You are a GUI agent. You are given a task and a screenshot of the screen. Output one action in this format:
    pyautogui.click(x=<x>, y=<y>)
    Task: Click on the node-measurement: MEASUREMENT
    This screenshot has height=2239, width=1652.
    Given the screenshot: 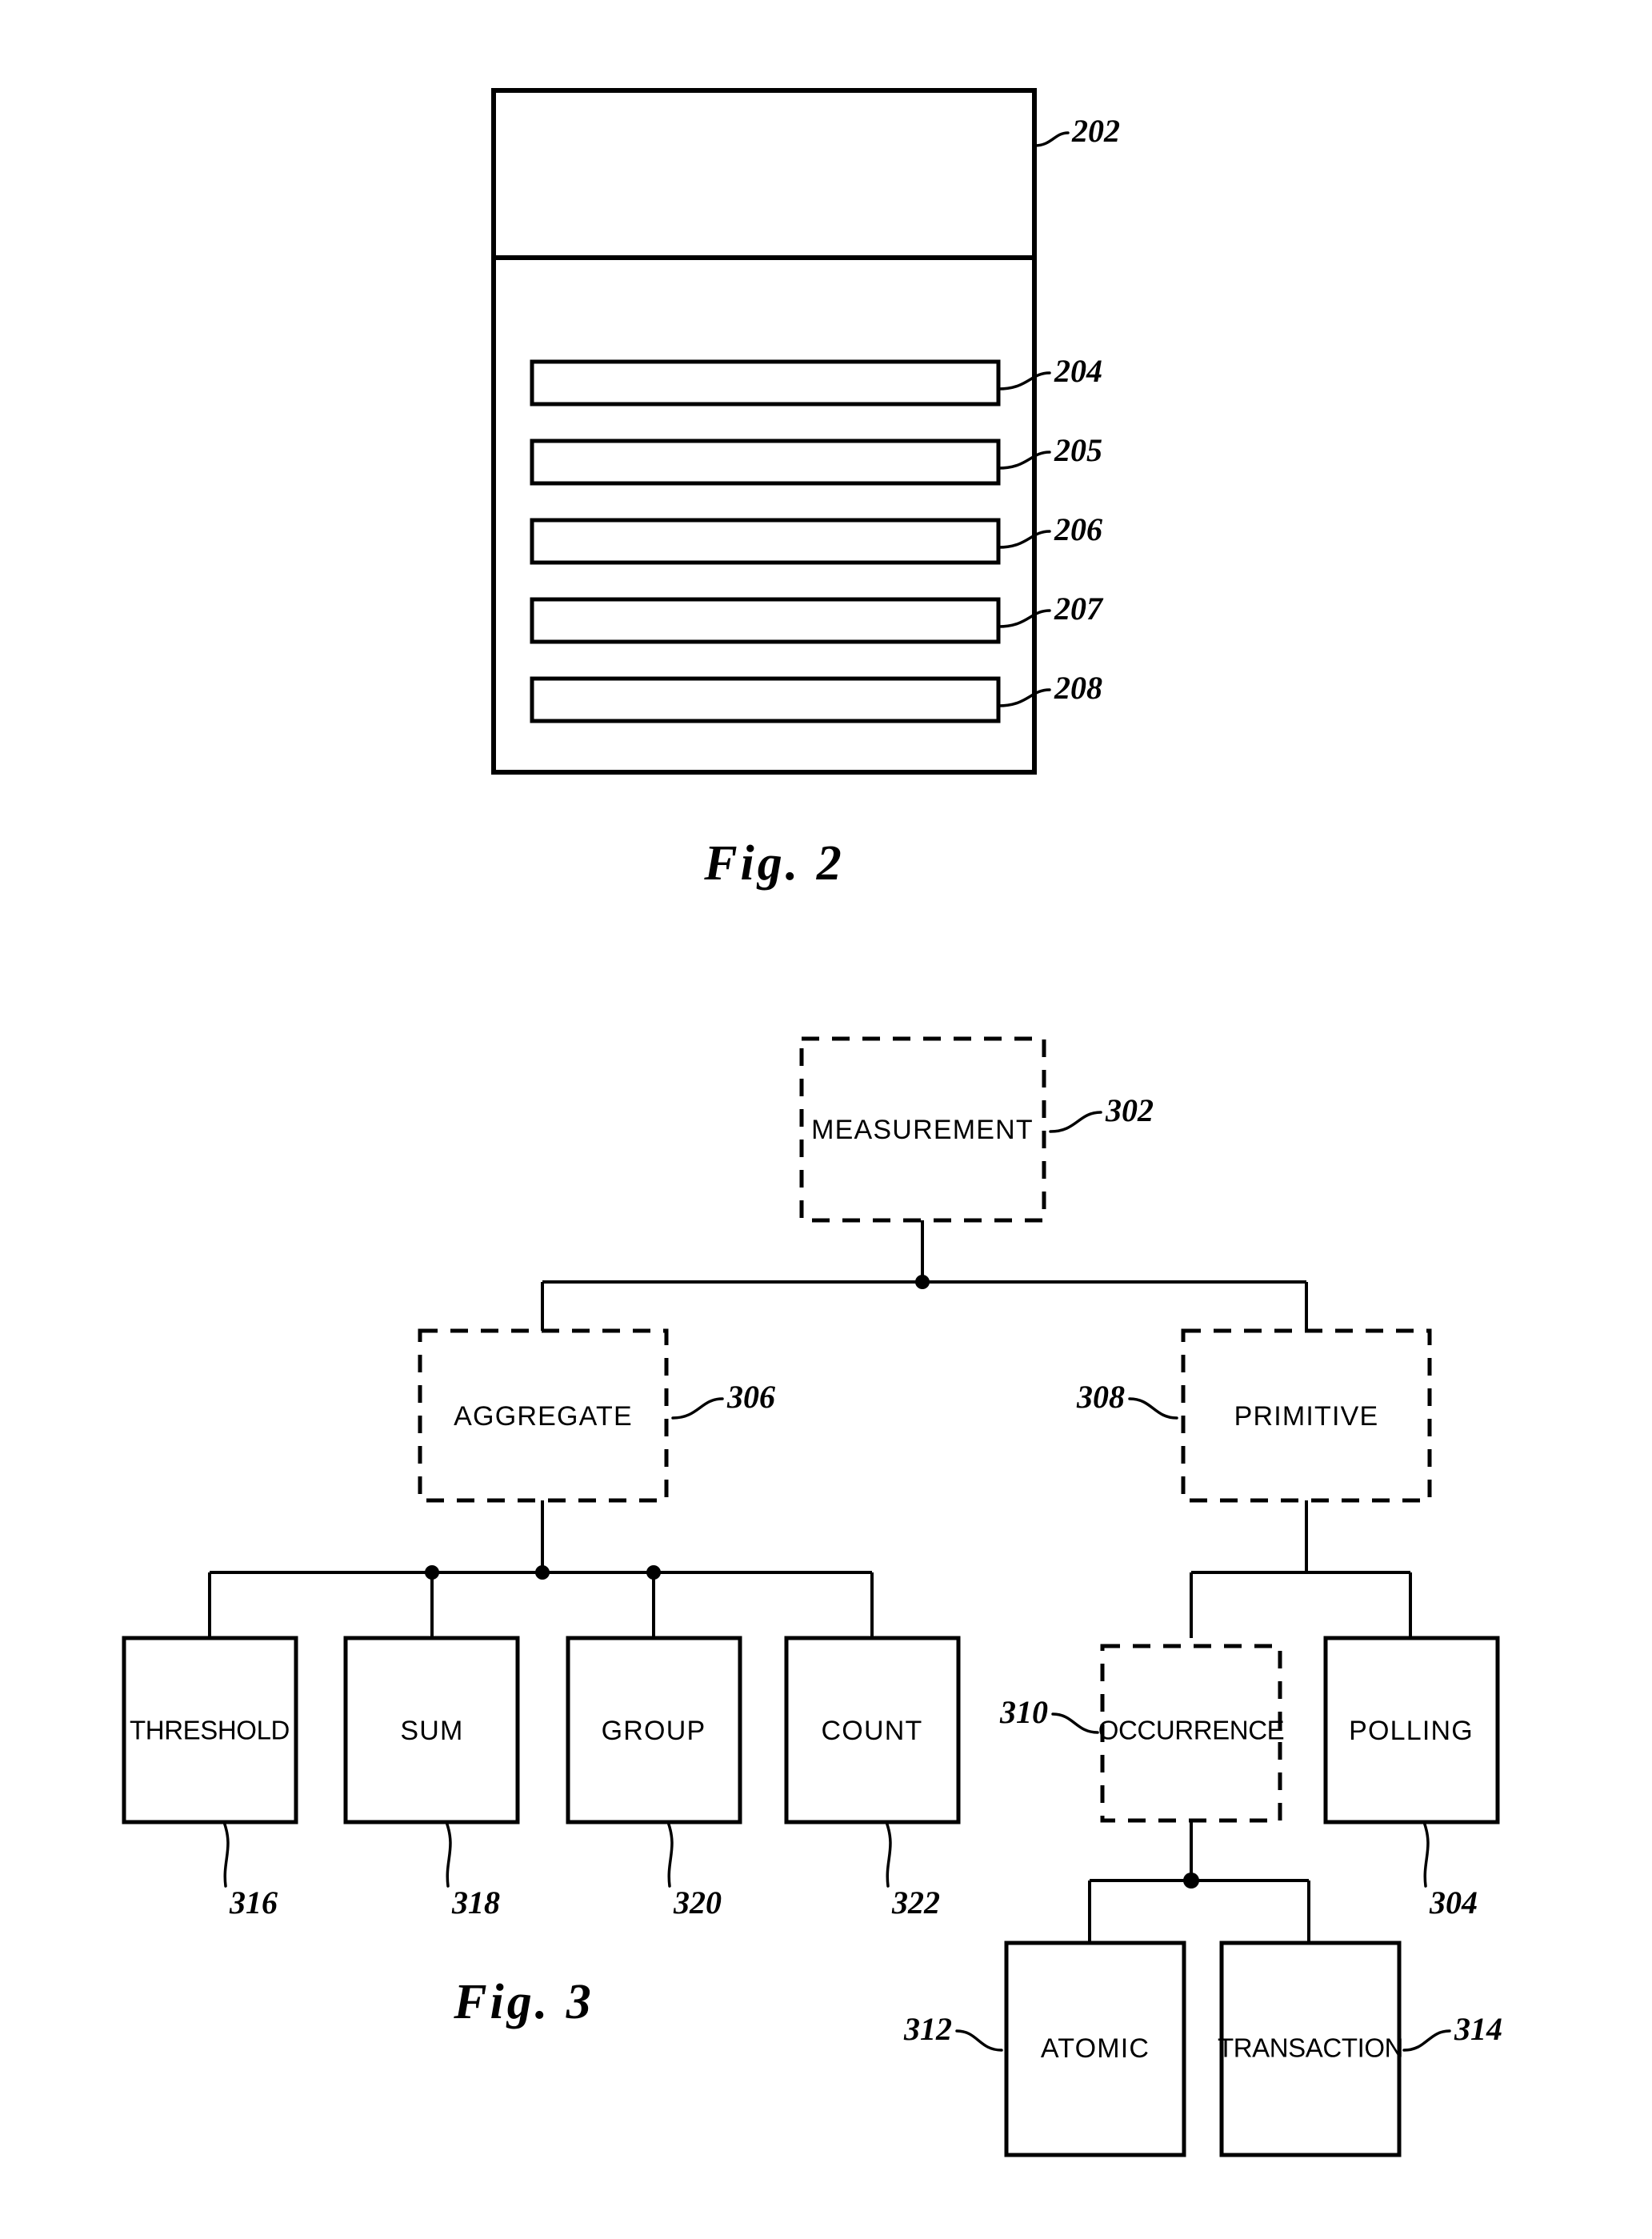 What is the action you would take?
    pyautogui.click(x=922, y=1129)
    